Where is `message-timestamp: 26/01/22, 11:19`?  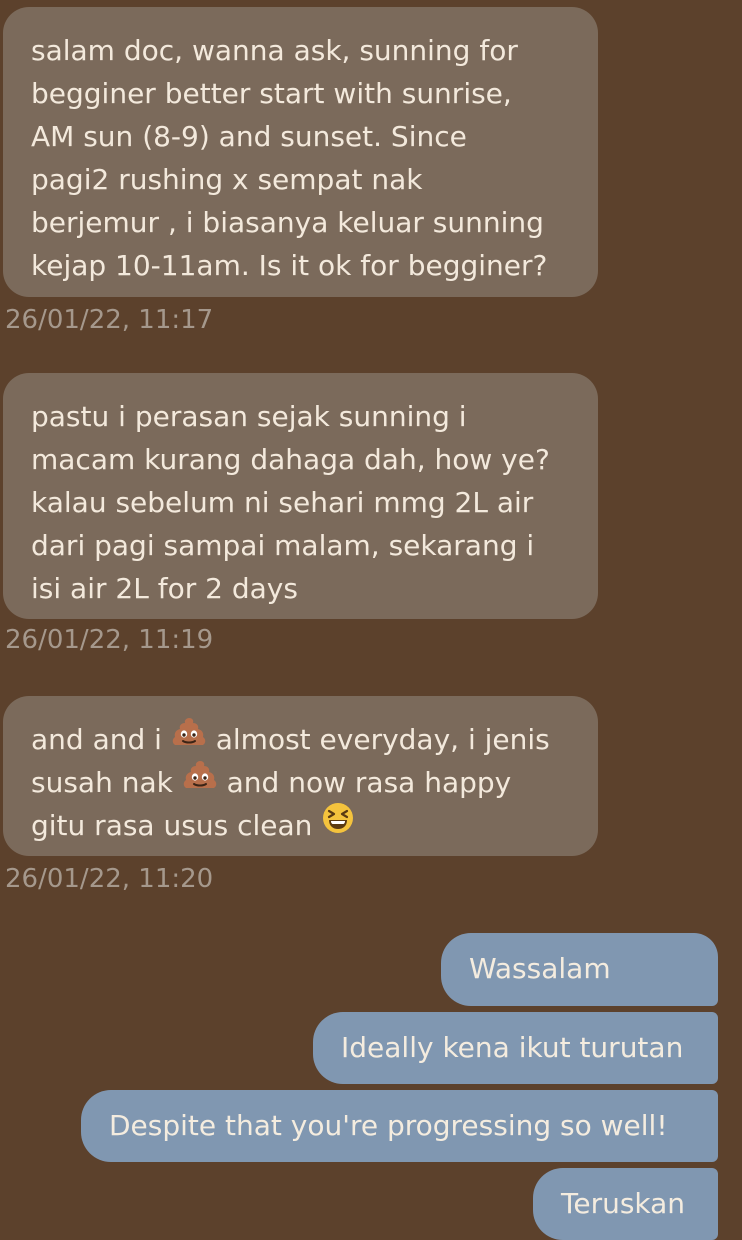
message-timestamp: 26/01/22, 11:19 is located at coordinates (109, 640).